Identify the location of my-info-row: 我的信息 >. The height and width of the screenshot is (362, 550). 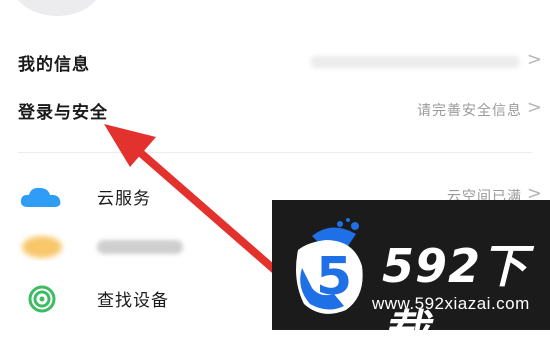
(275, 62).